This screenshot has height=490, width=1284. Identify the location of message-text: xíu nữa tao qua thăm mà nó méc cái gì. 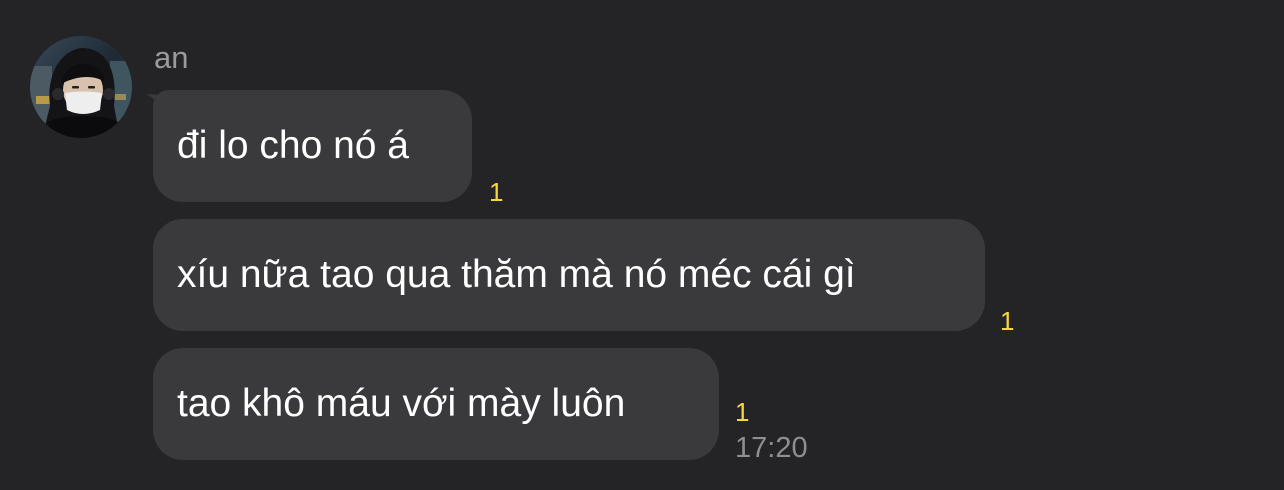
(516, 274).